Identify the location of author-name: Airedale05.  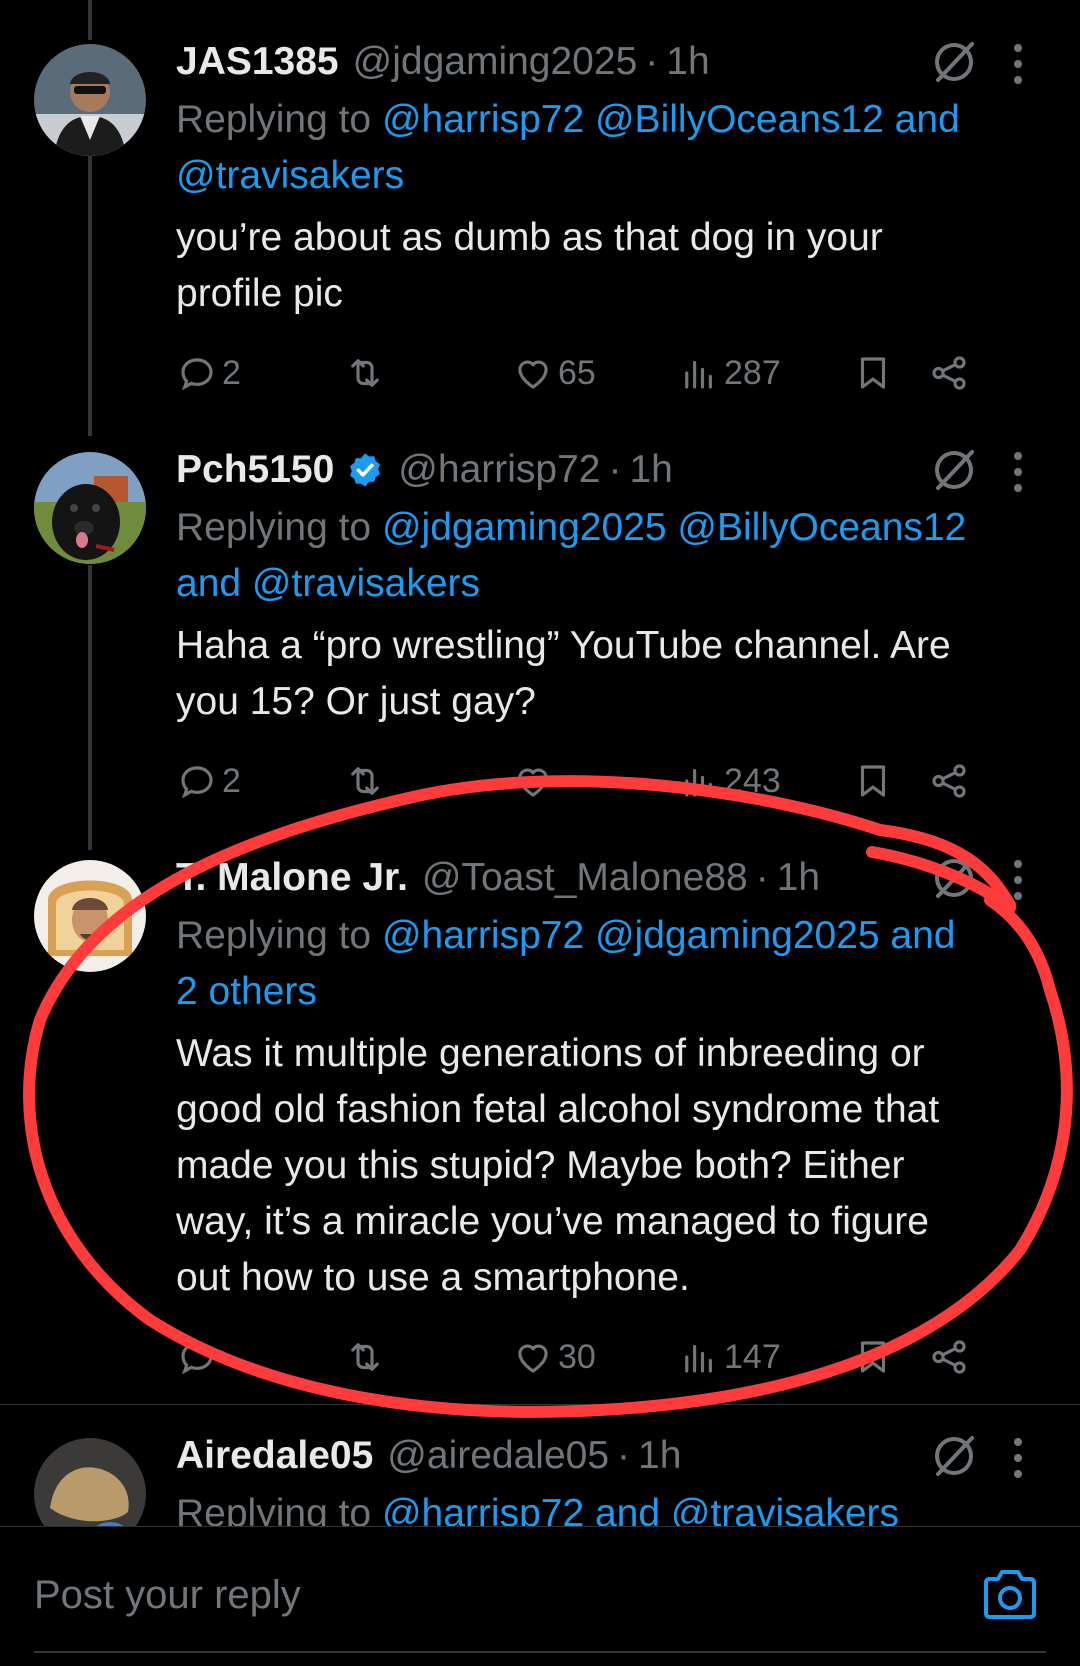
(274, 1456).